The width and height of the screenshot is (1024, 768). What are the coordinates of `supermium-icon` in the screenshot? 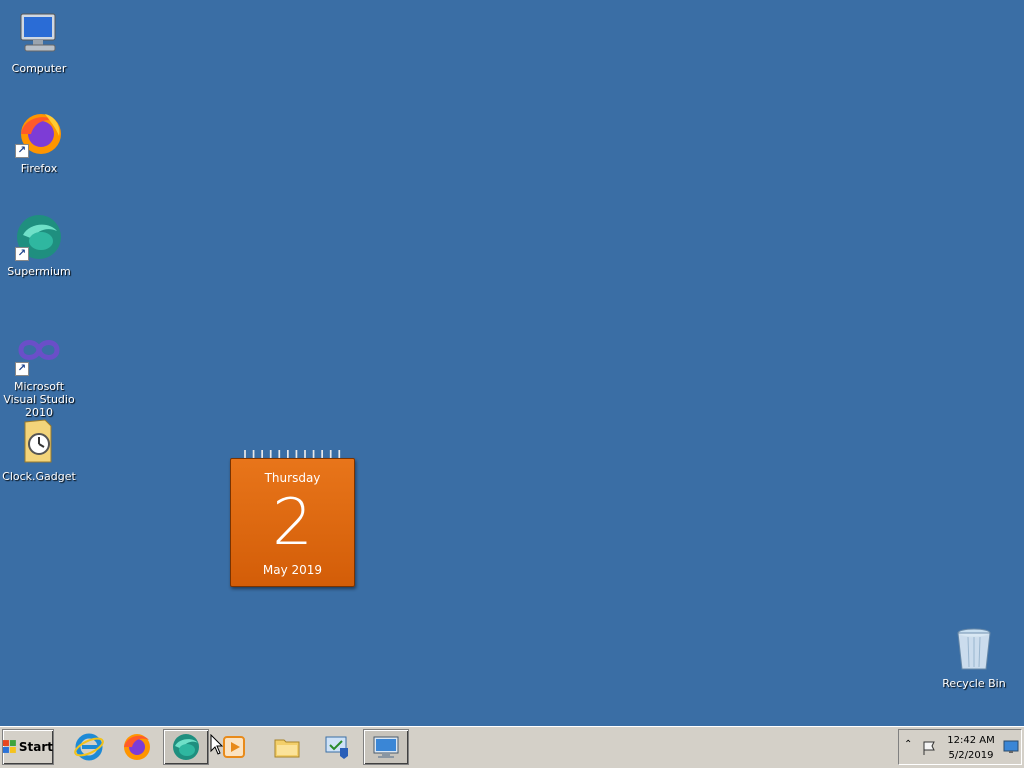 It's located at (186, 747).